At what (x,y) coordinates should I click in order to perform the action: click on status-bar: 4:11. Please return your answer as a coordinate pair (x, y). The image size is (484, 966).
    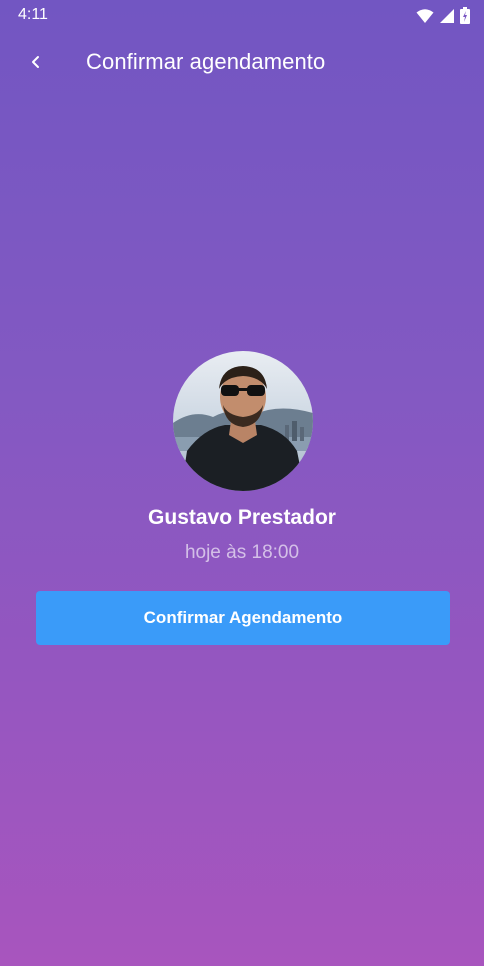
    Looking at the image, I should click on (242, 16).